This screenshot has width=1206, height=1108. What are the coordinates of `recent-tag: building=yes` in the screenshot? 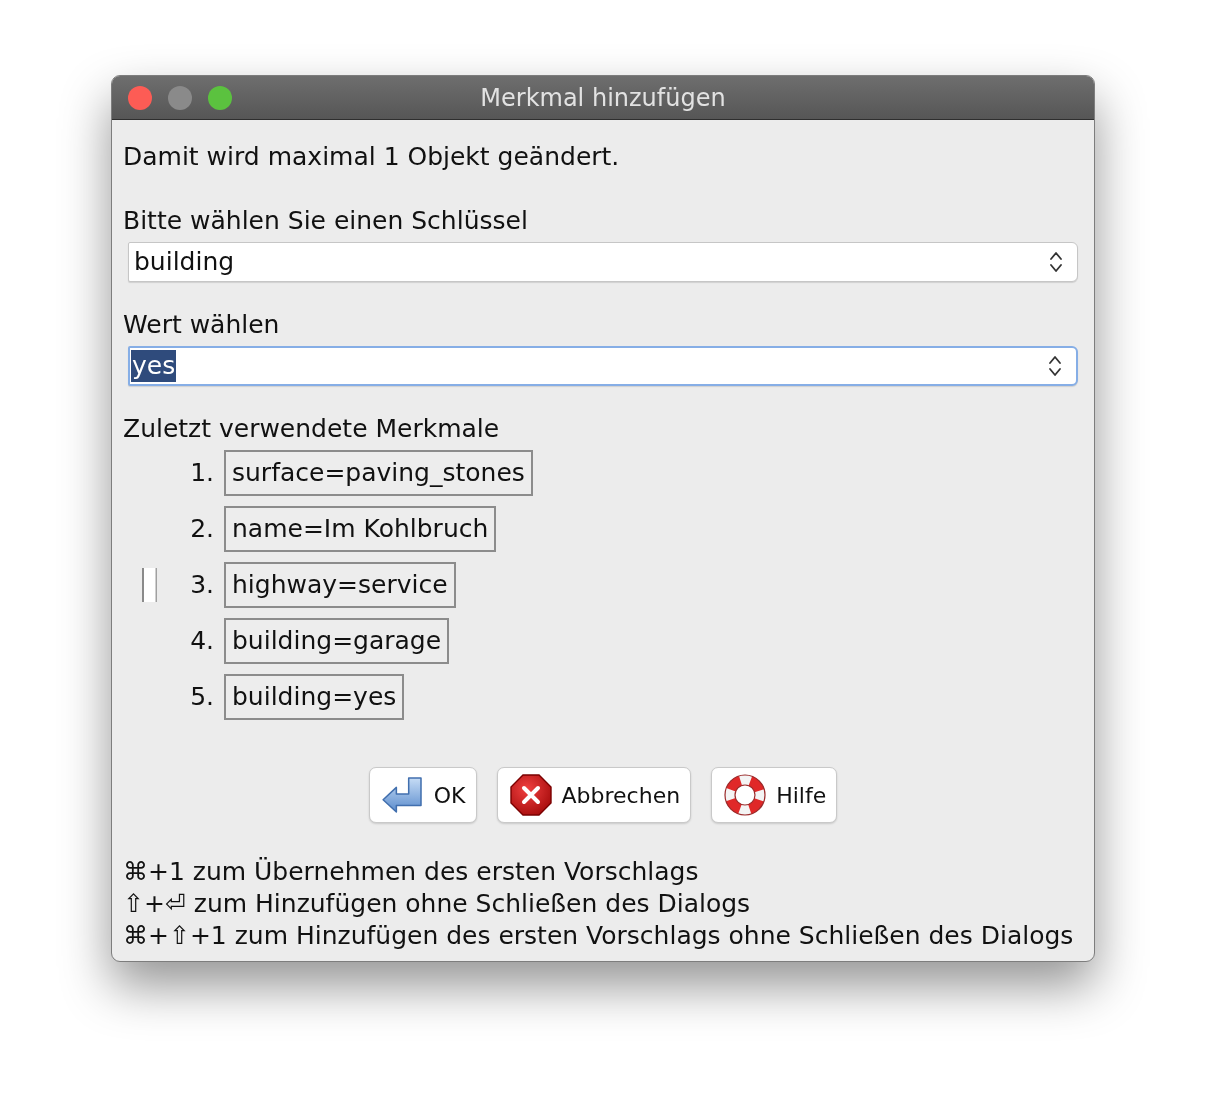 It's located at (314, 697).